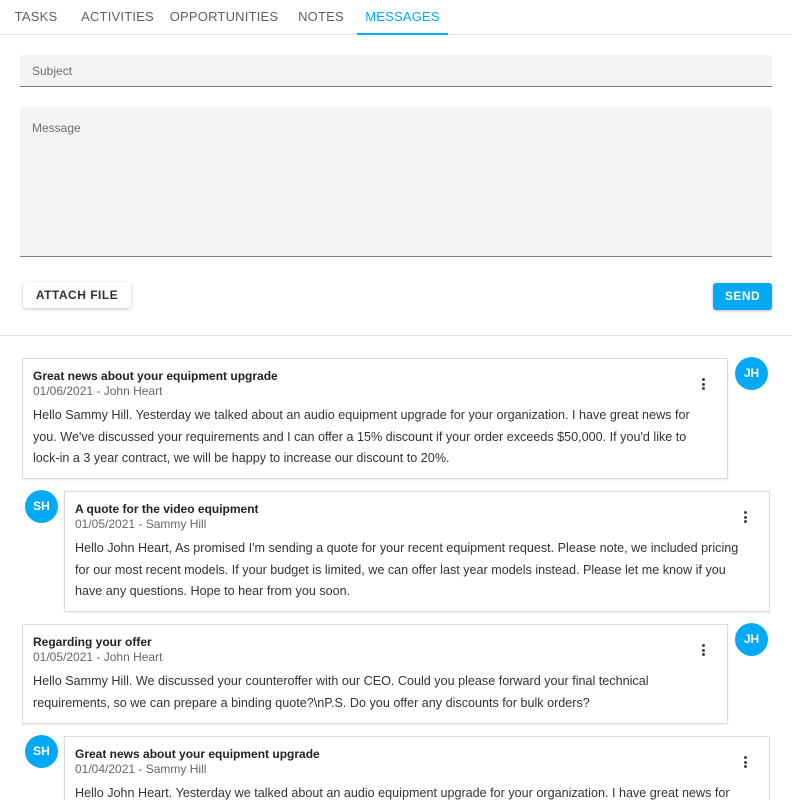  I want to click on attach-file-button: ATTACH FILE, so click(77, 295).